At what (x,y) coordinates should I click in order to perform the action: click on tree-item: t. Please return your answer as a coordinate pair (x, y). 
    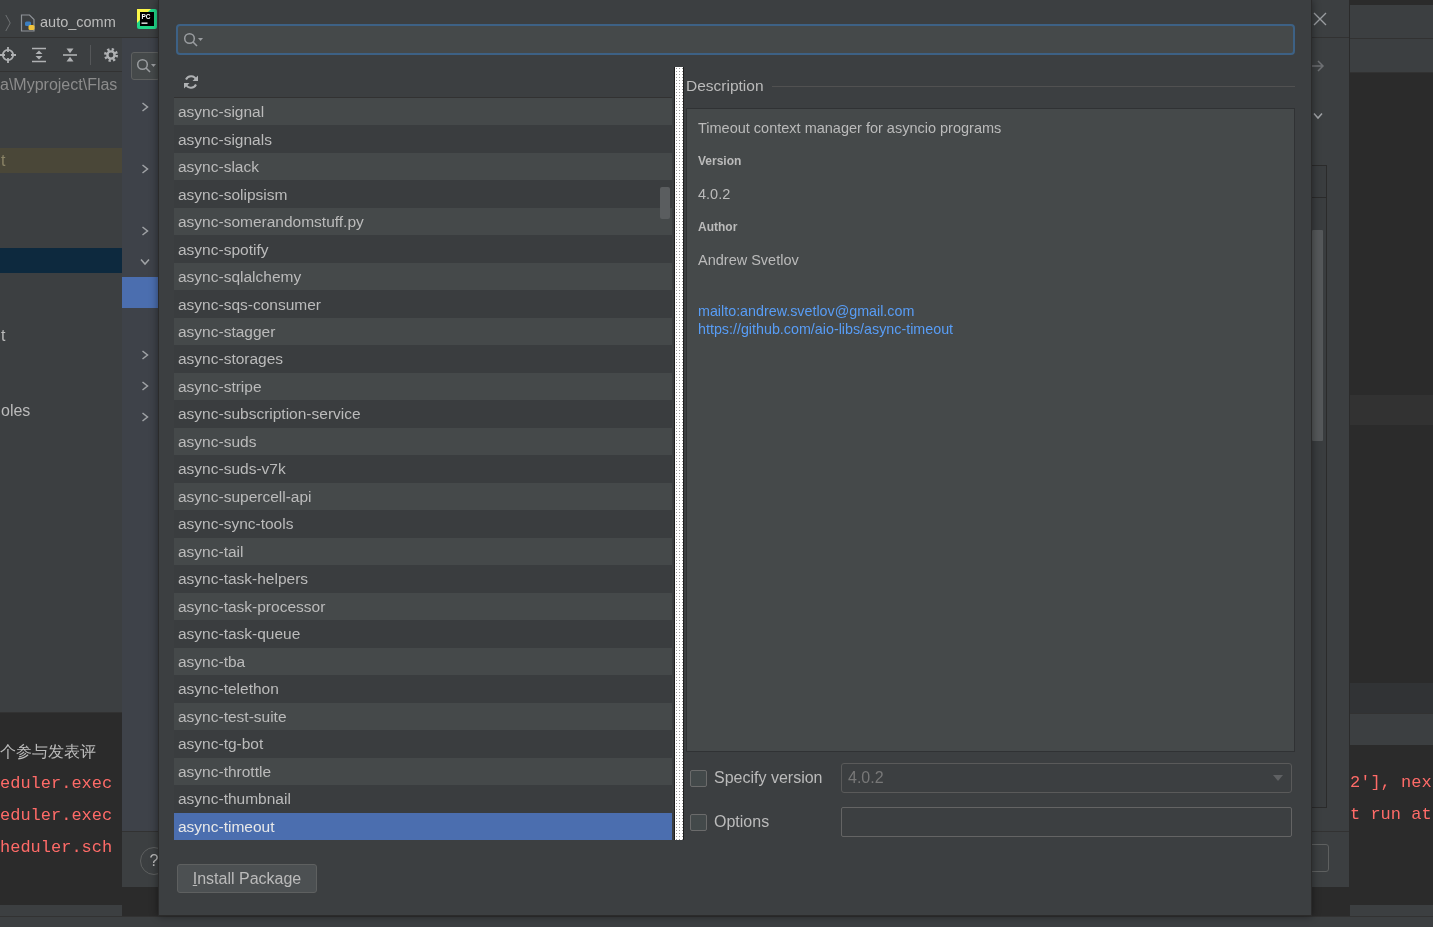
    Looking at the image, I should click on (61, 335).